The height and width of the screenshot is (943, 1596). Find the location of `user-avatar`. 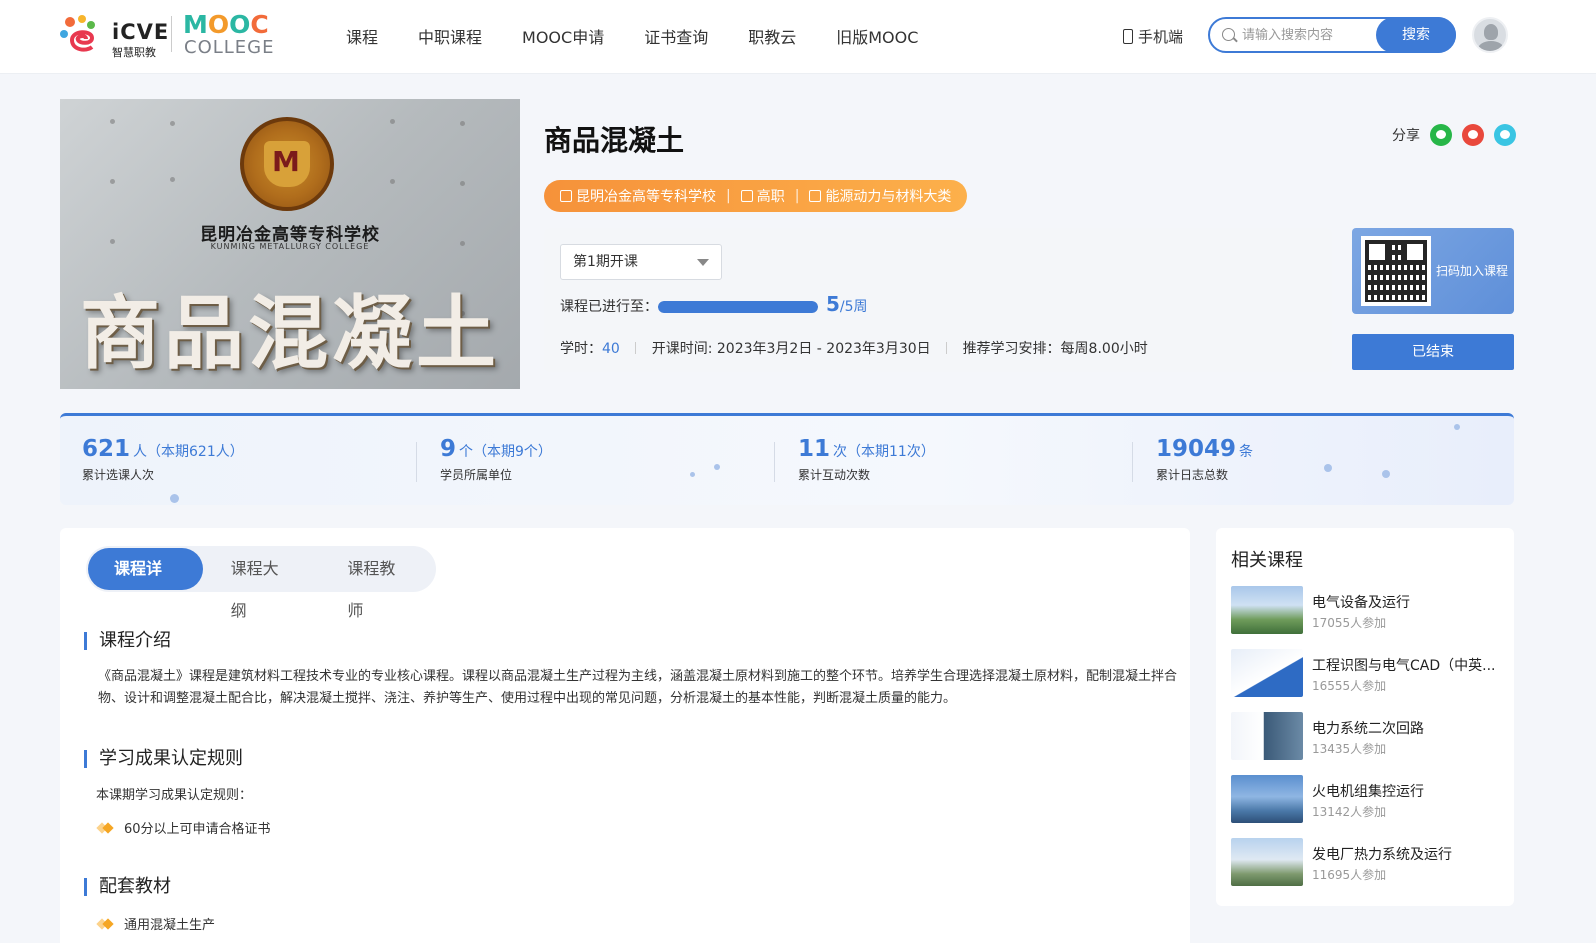

user-avatar is located at coordinates (1490, 35).